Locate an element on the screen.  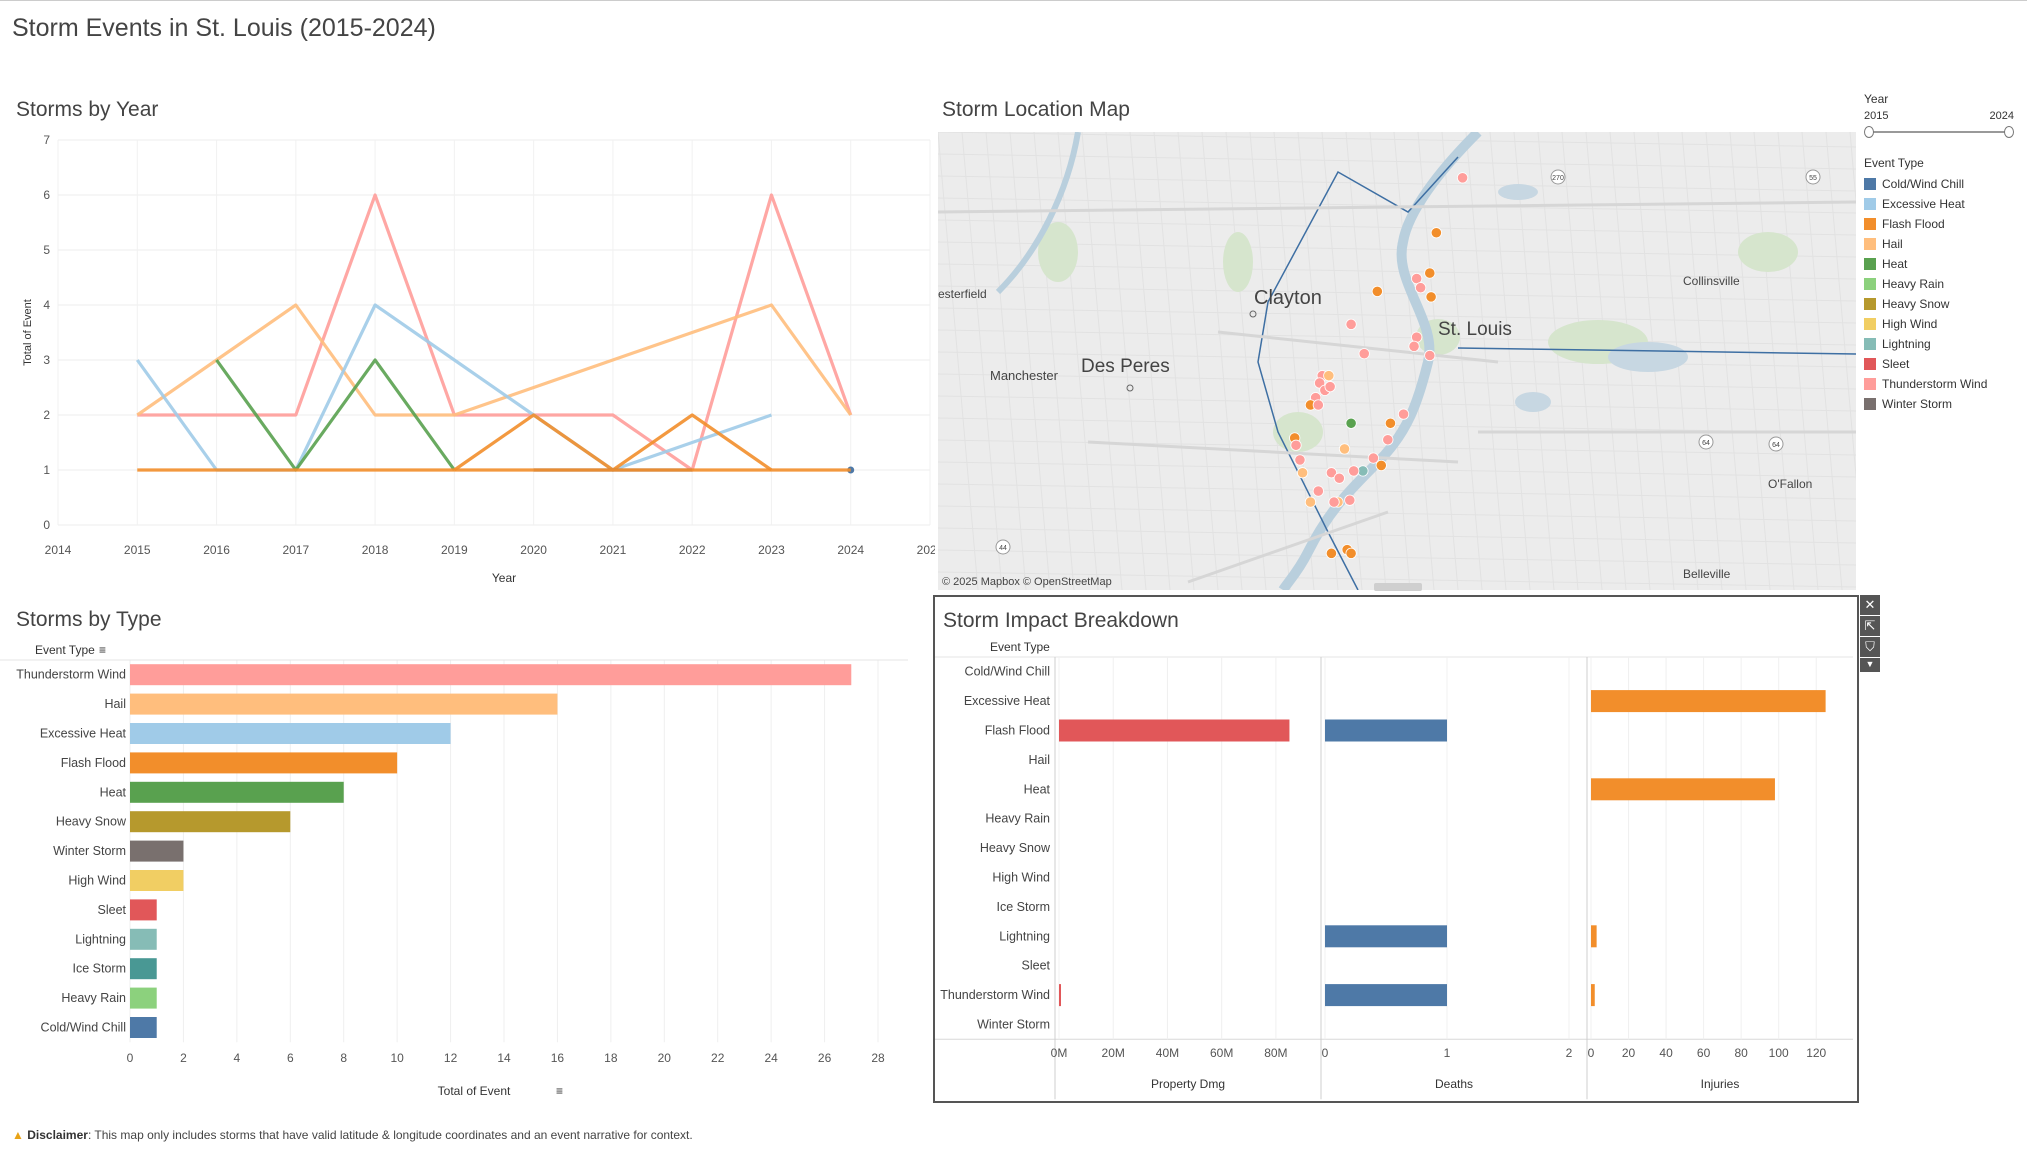
x-tick-label: 1 is located at coordinates (1447, 1053).